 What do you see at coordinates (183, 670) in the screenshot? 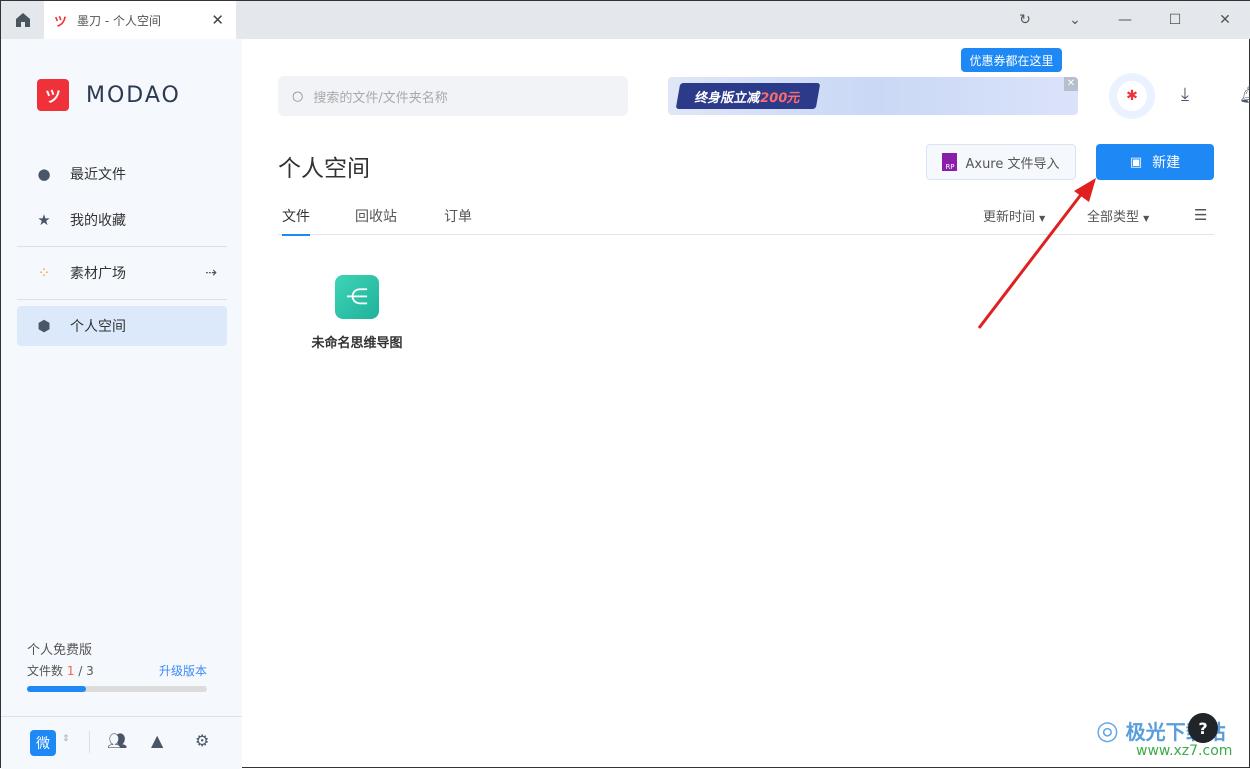
I see `upgrade-link: 升级版本` at bounding box center [183, 670].